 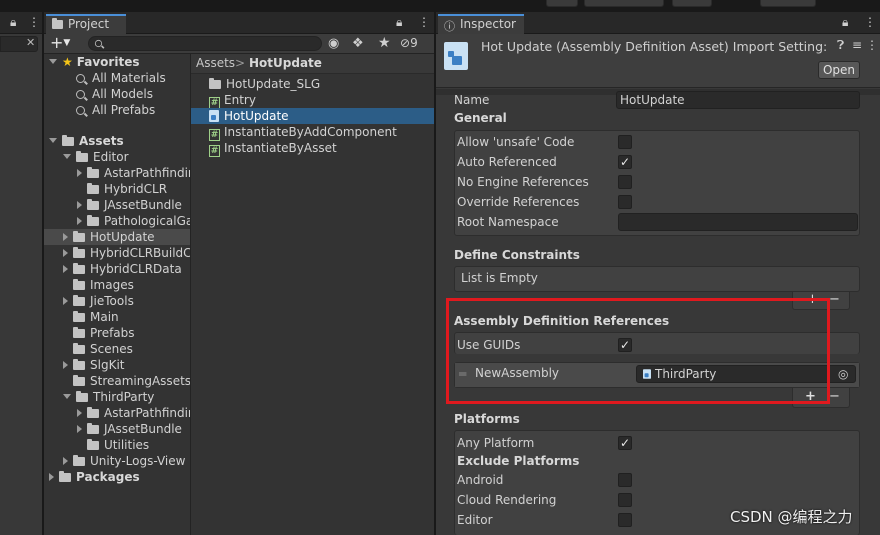 What do you see at coordinates (232, 100) in the screenshot?
I see `list-item: # Entry` at bounding box center [232, 100].